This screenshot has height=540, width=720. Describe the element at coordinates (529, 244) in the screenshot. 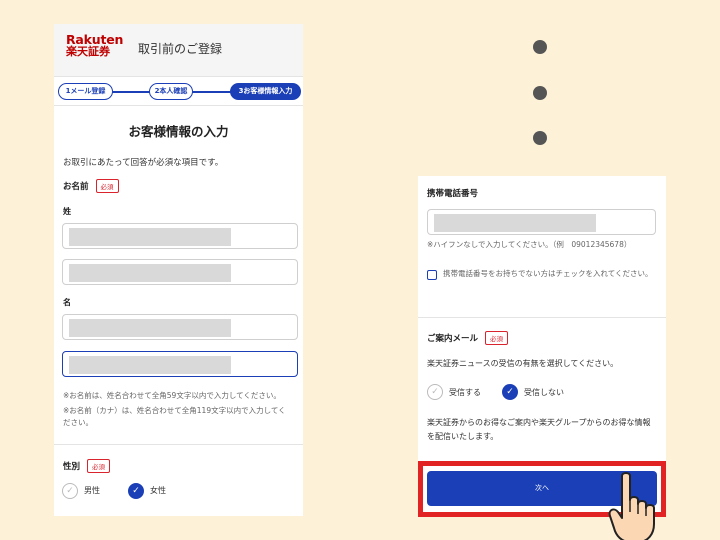

I see `phone-hint: ※ハイフンなしで入力してください。（例 09012345678）` at that location.